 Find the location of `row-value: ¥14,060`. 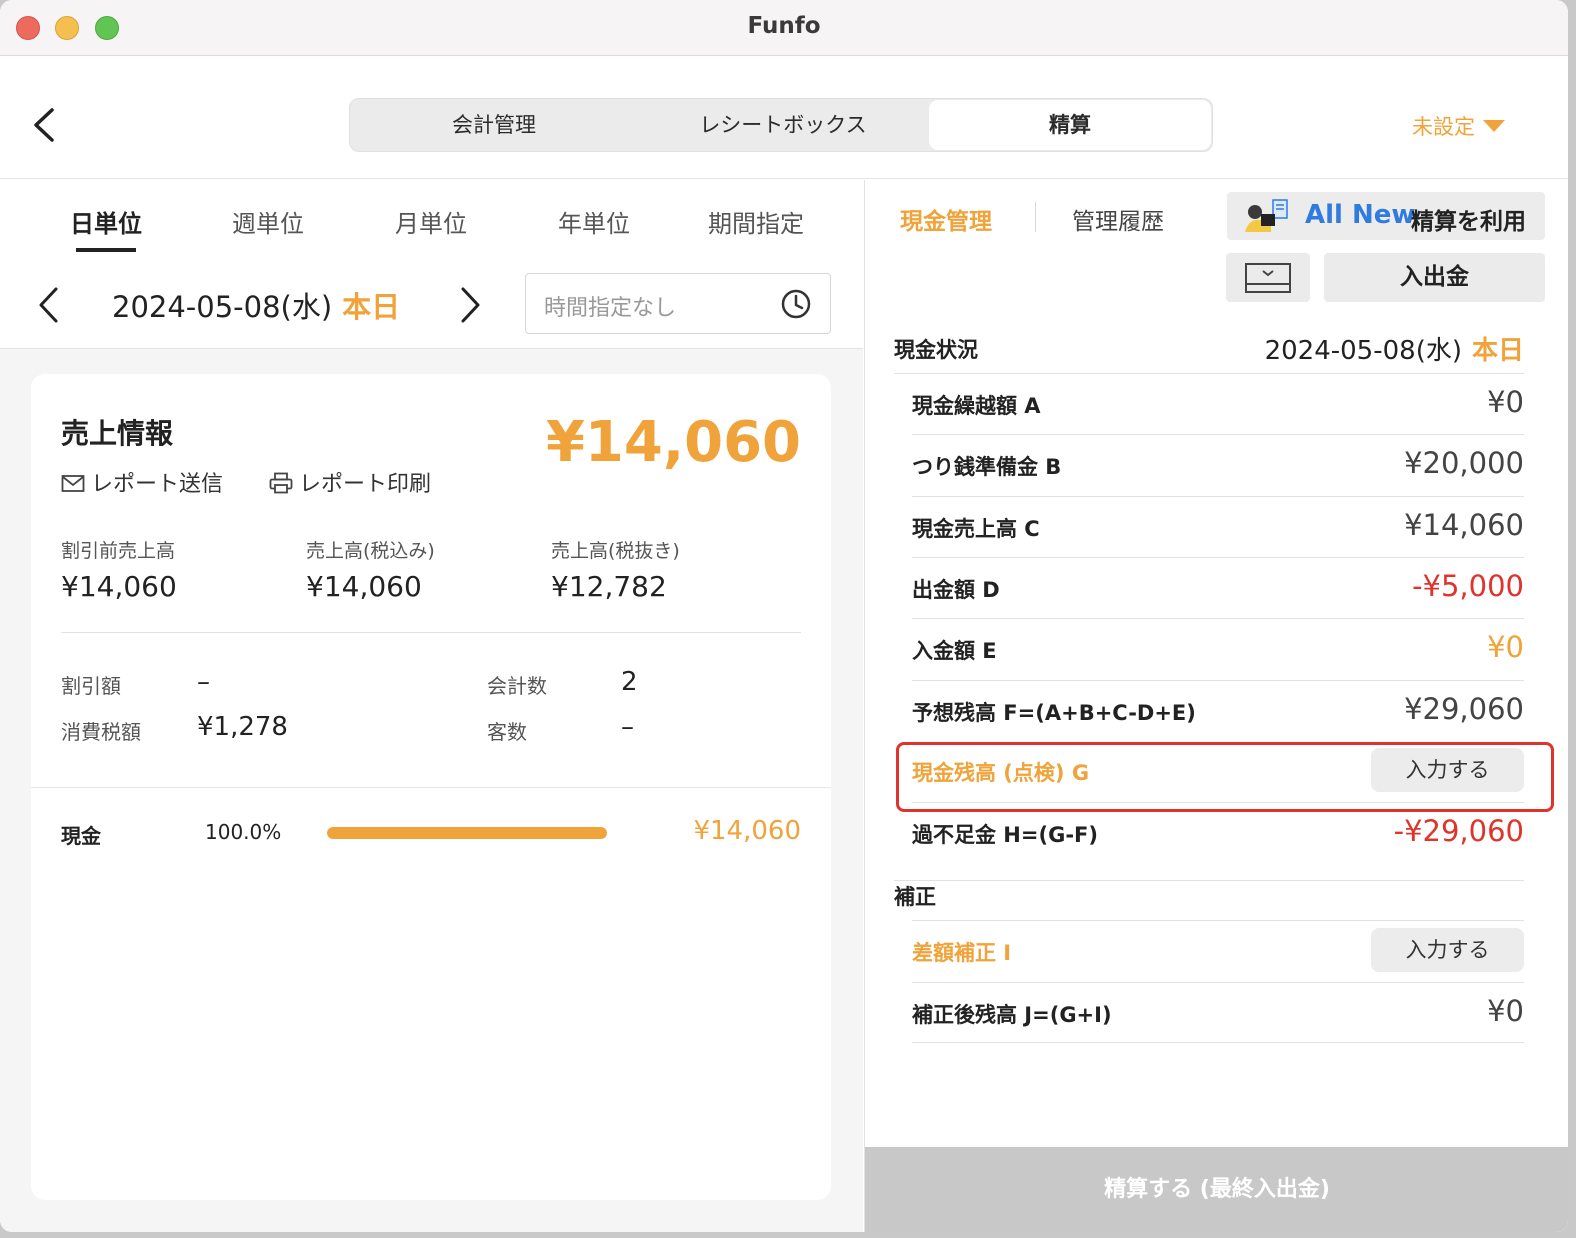

row-value: ¥14,060 is located at coordinates (1464, 525).